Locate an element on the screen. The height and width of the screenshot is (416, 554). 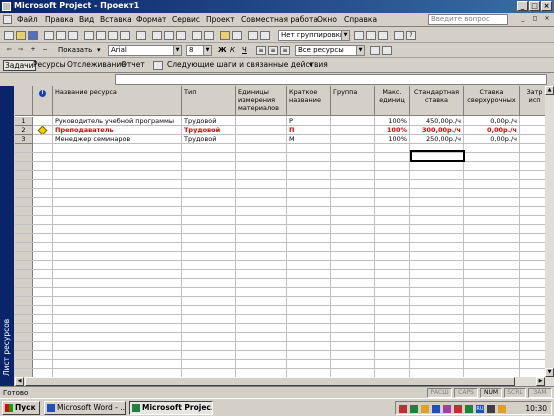
selected-cell is located at coordinates (437, 156).